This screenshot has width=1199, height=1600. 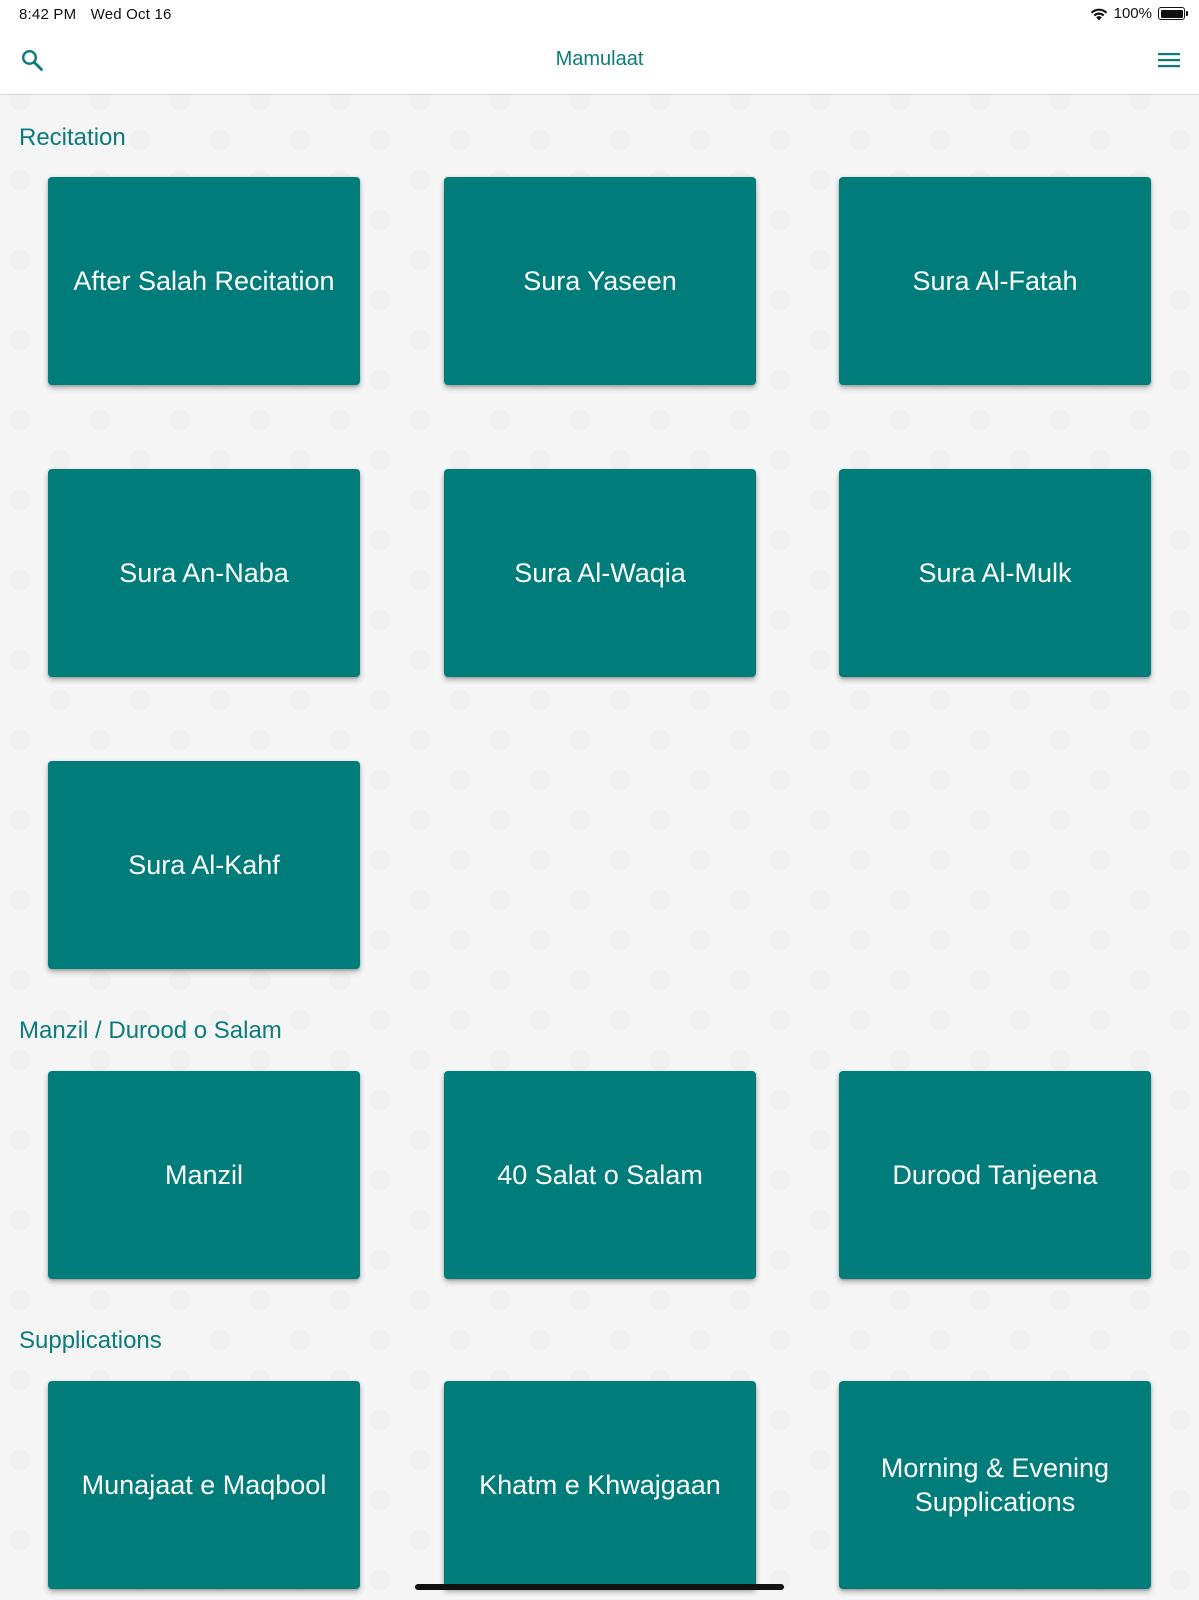 What do you see at coordinates (600, 1175) in the screenshot?
I see `tile-40-salat-o-salam: 40 Salat o Salam` at bounding box center [600, 1175].